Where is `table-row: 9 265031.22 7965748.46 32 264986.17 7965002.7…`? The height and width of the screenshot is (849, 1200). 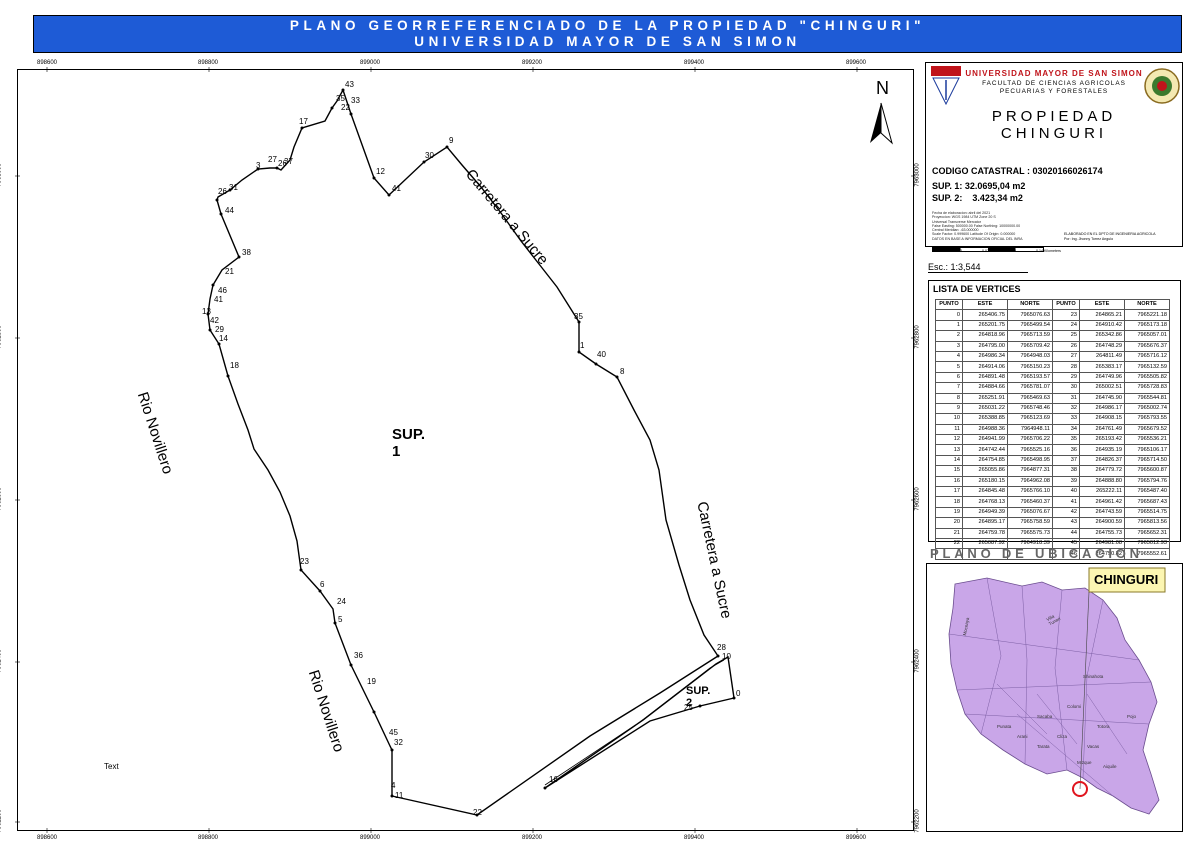 table-row: 9 265031.22 7965748.46 32 264986.17 7965002.7… is located at coordinates (1052, 408).